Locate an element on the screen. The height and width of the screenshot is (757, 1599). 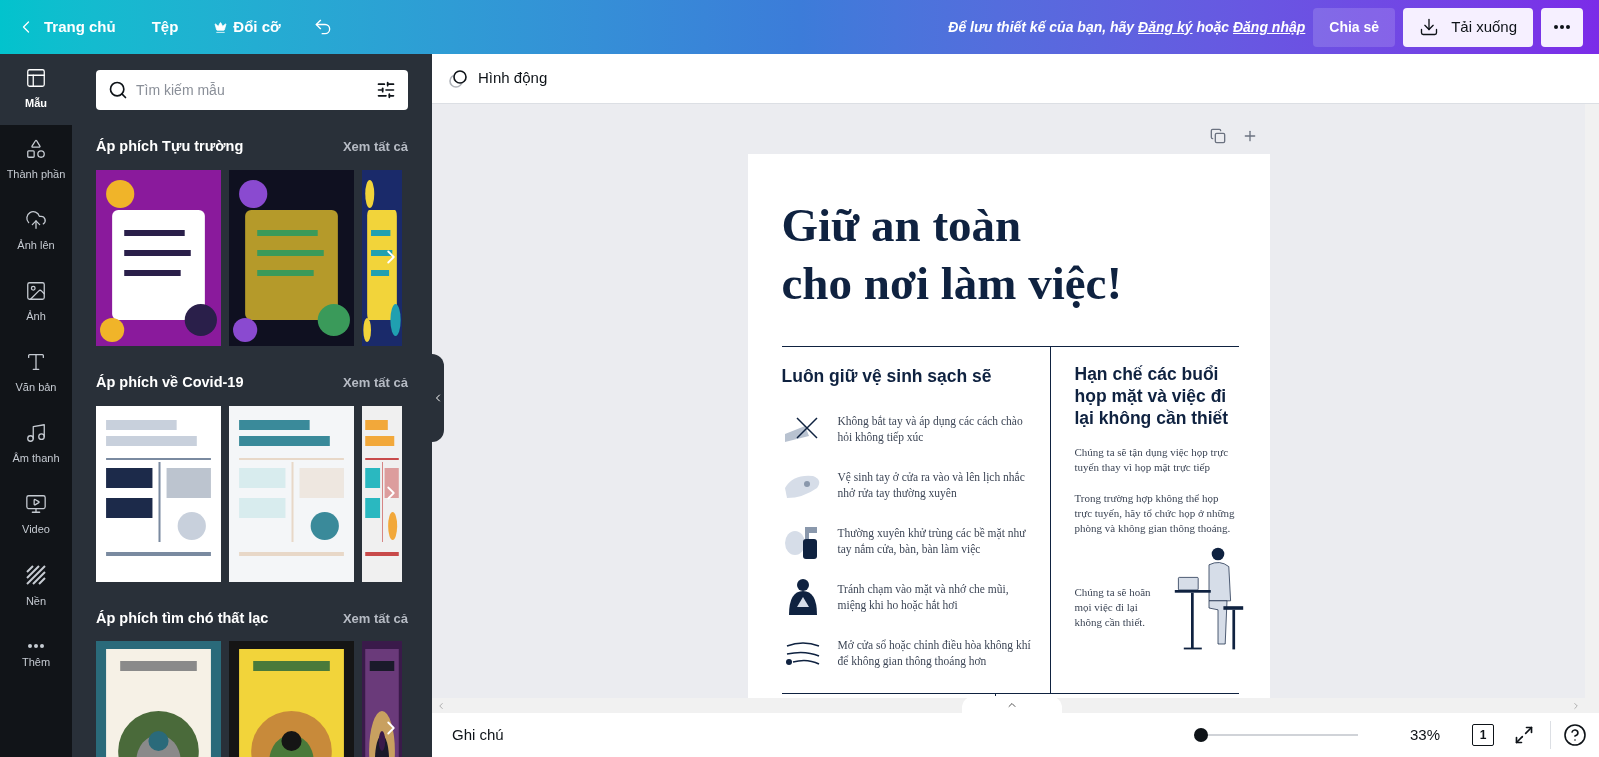
help-icon is located at coordinates (1575, 735).